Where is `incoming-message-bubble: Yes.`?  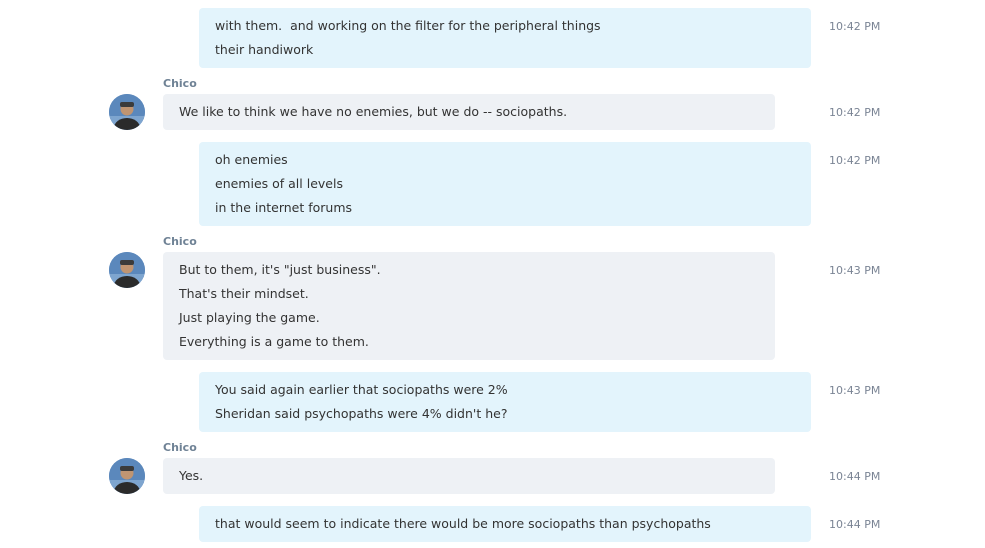
incoming-message-bubble: Yes. is located at coordinates (469, 476).